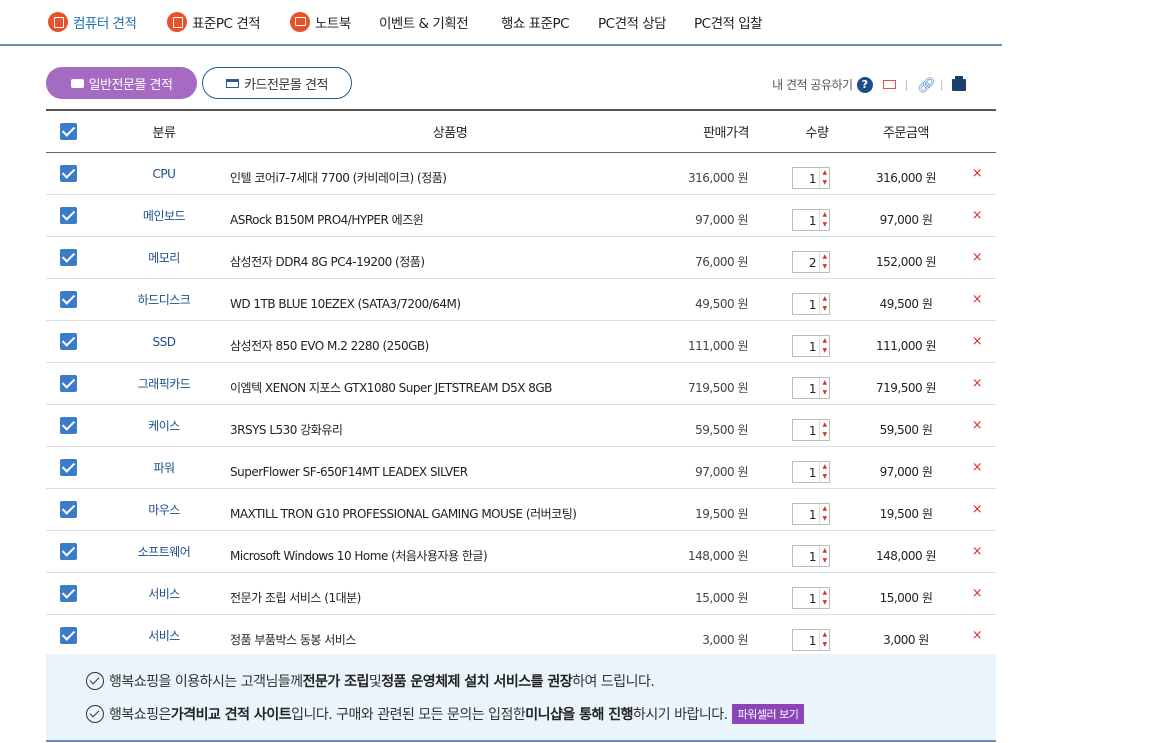  Describe the element at coordinates (164, 257) in the screenshot. I see `row-category: 메모리` at that location.